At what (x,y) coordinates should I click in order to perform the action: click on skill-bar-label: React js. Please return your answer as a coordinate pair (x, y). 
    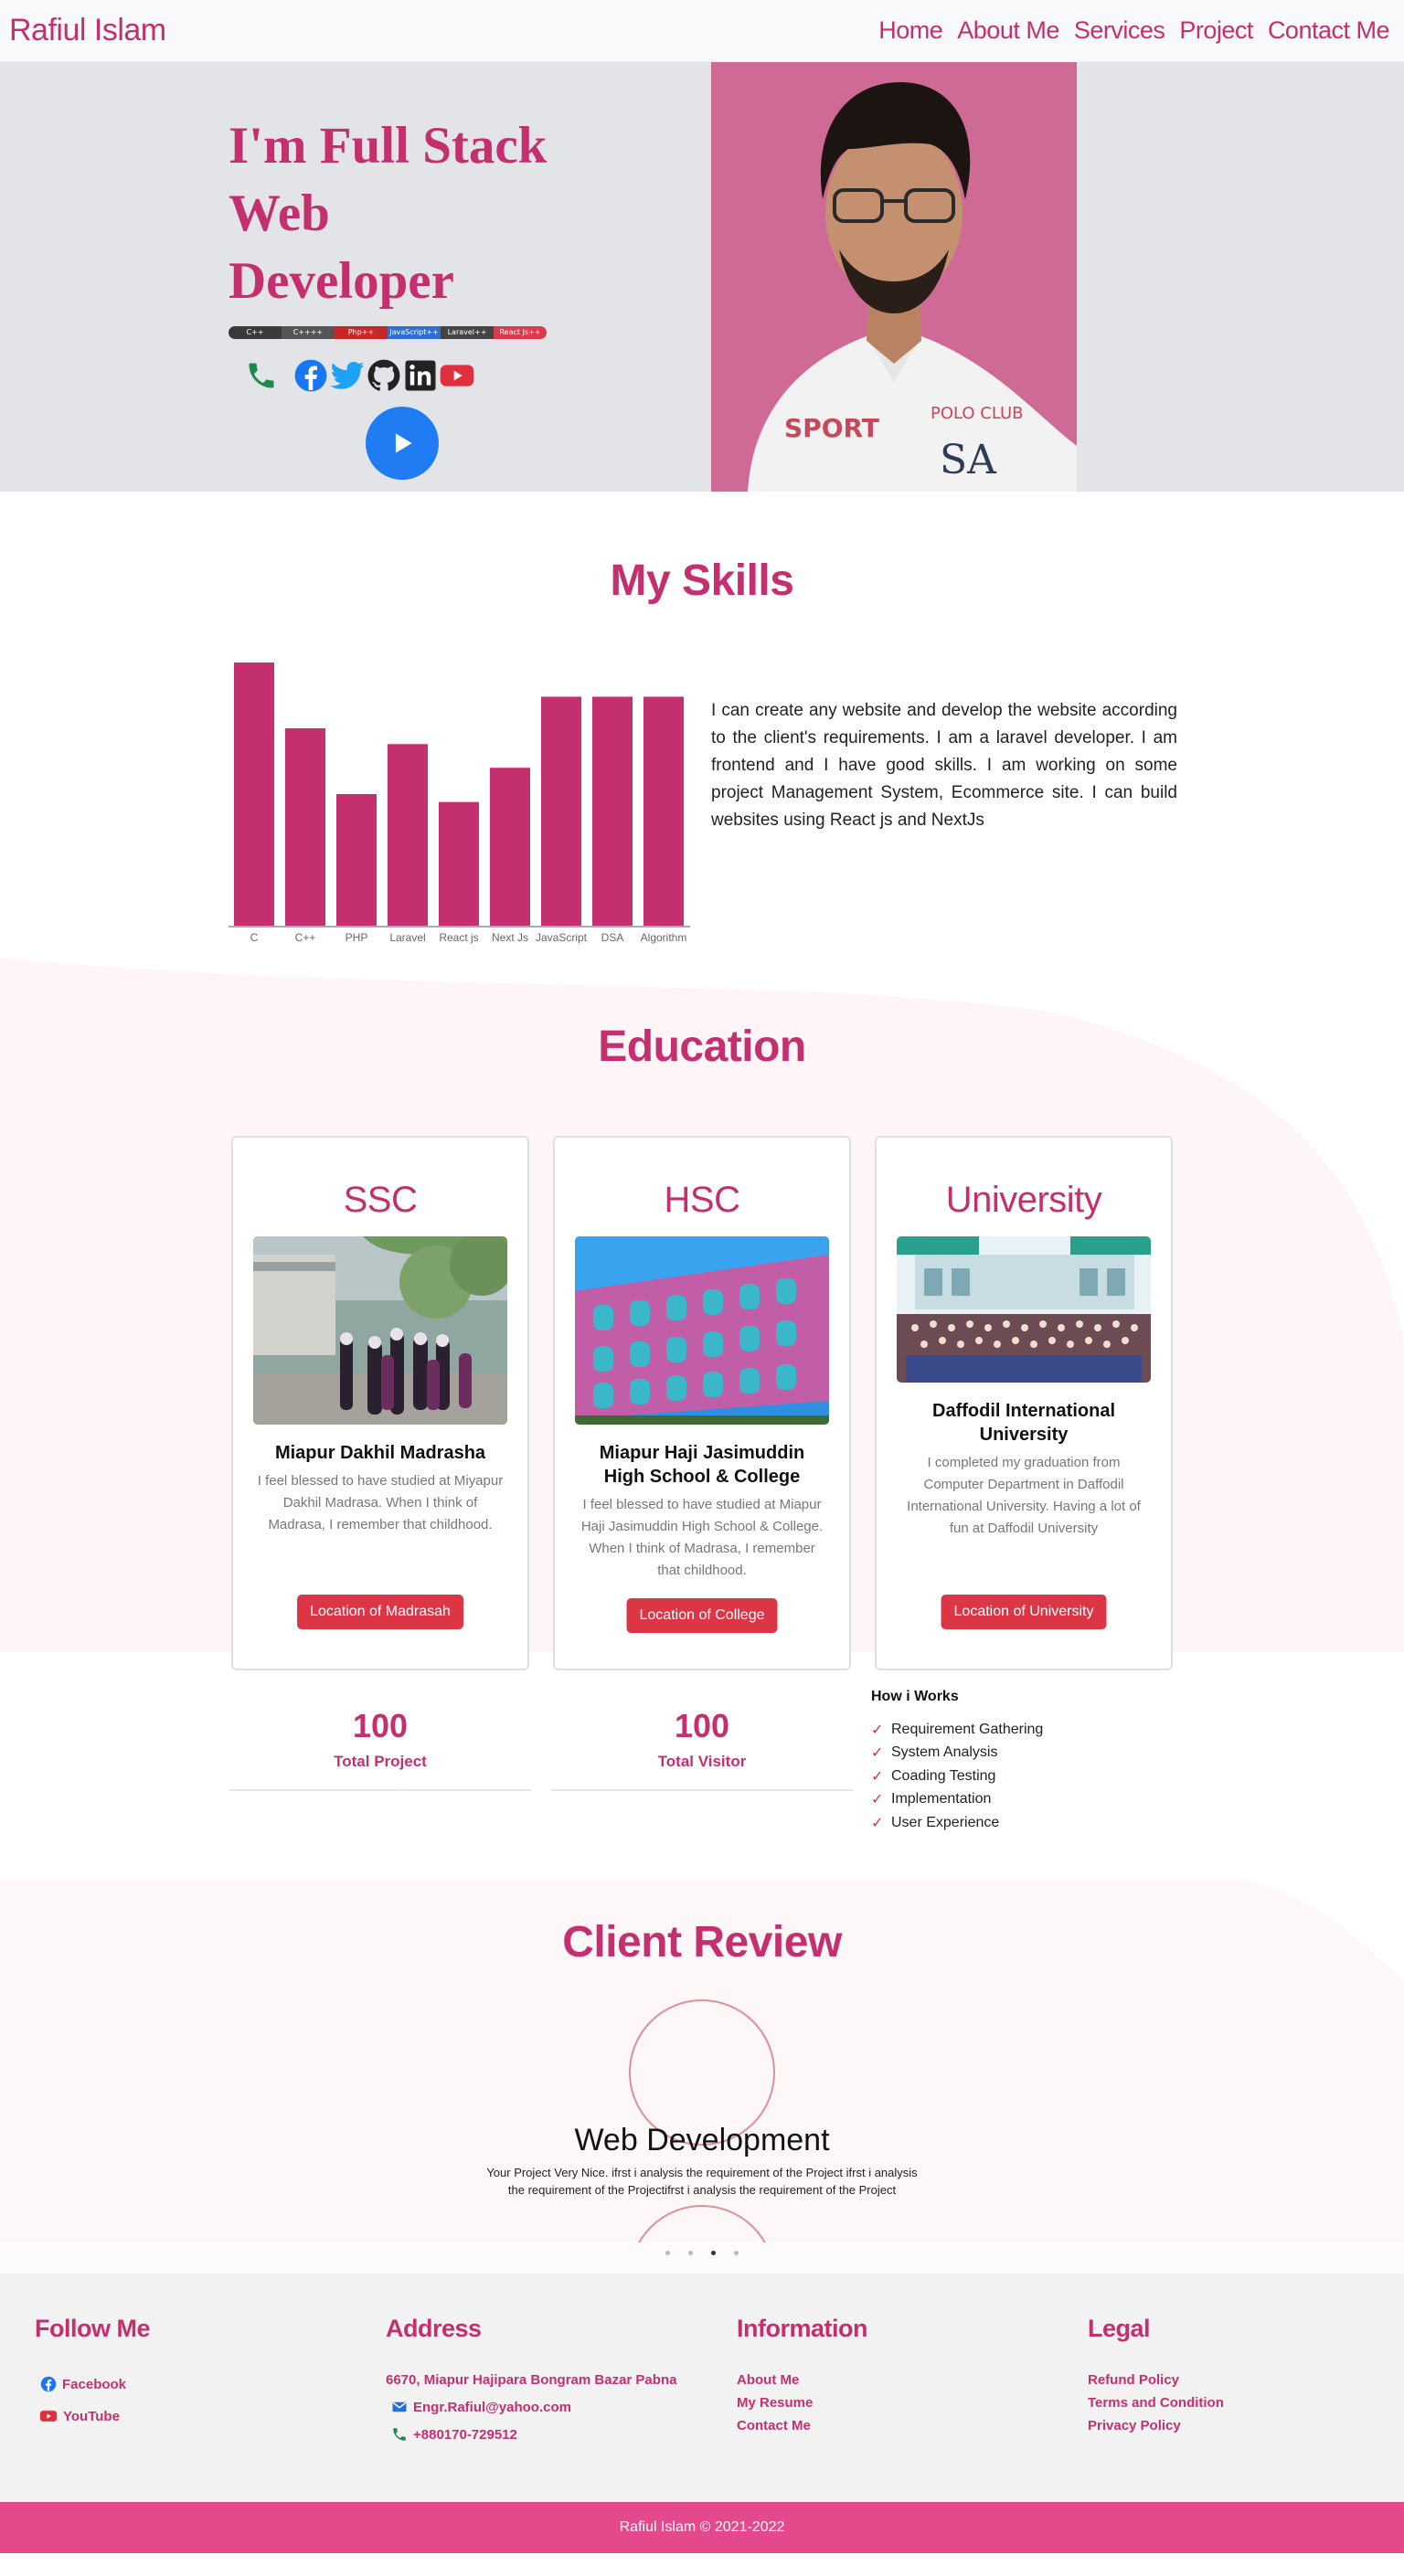
    Looking at the image, I should click on (459, 937).